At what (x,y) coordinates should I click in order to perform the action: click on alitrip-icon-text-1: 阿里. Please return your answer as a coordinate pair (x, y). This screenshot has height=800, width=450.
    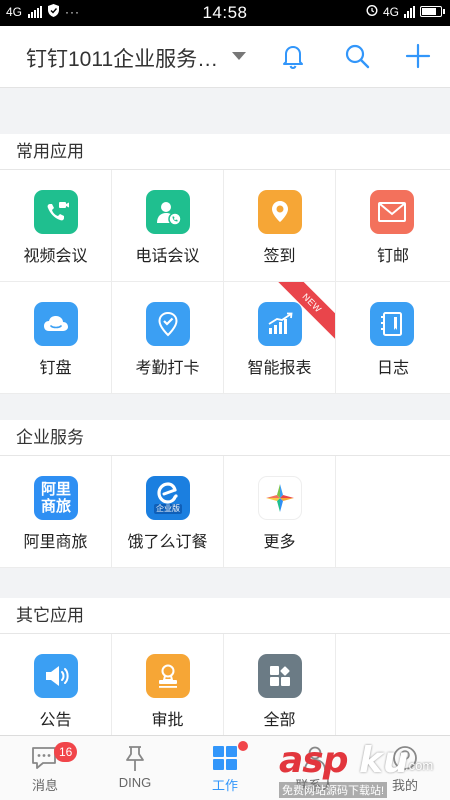
    Looking at the image, I should click on (55, 489).